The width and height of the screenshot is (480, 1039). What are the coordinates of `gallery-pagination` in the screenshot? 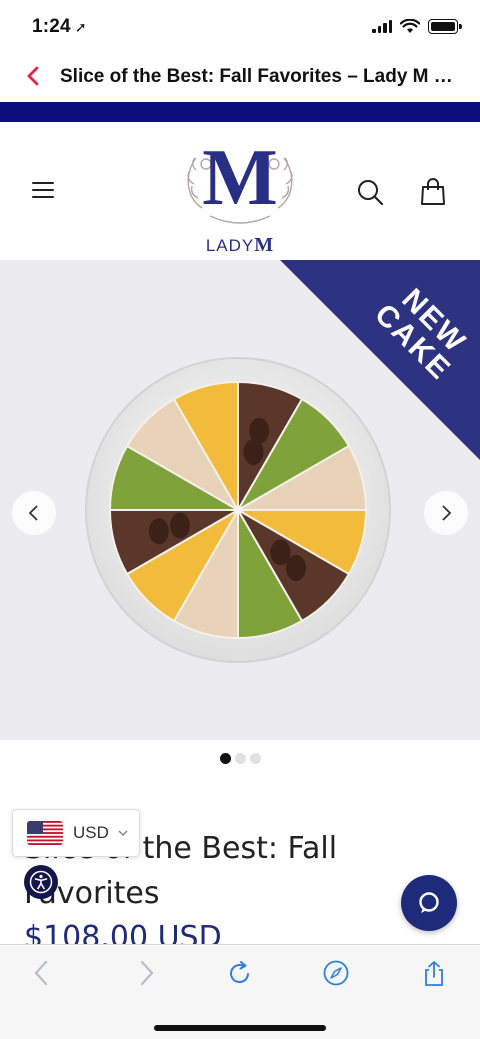 It's located at (240, 758).